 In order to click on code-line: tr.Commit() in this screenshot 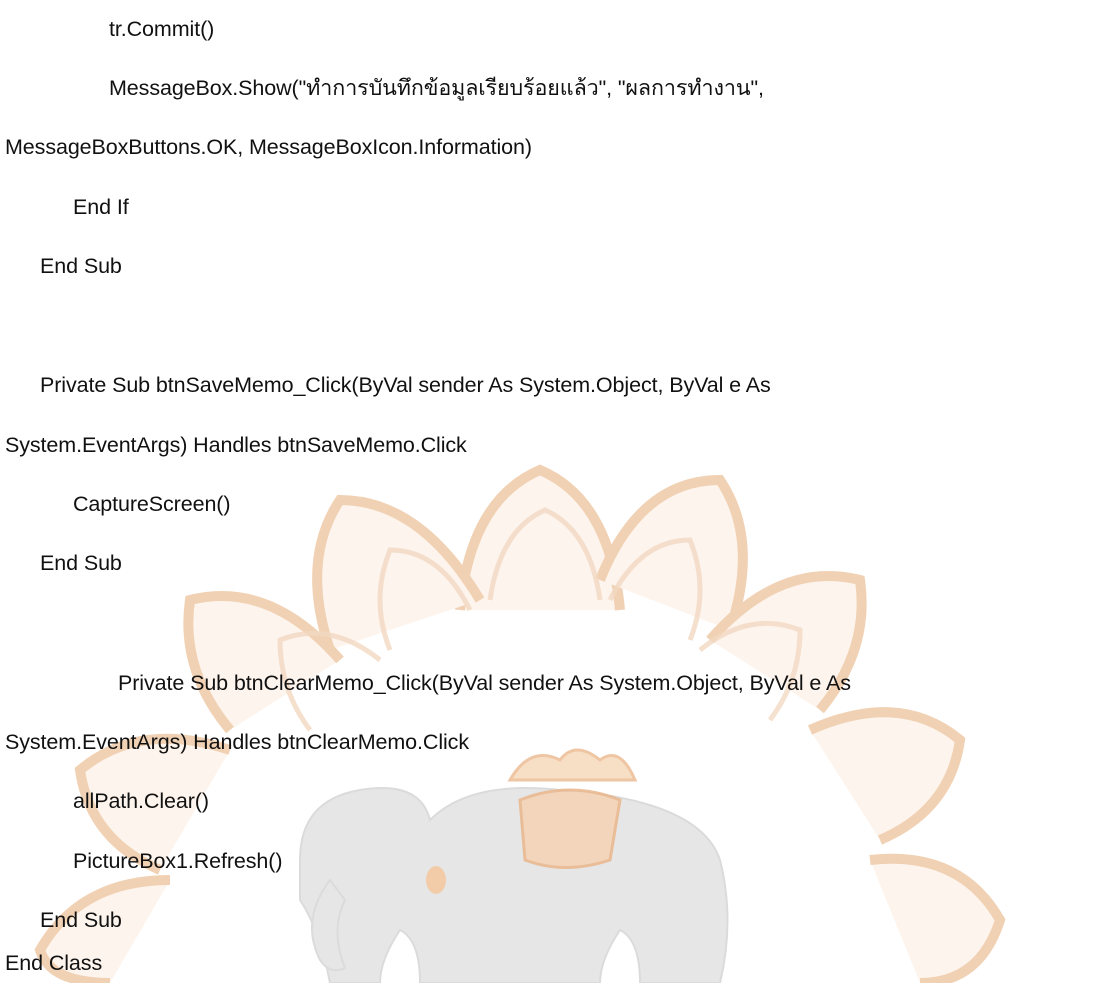, I will do `click(162, 29)`.